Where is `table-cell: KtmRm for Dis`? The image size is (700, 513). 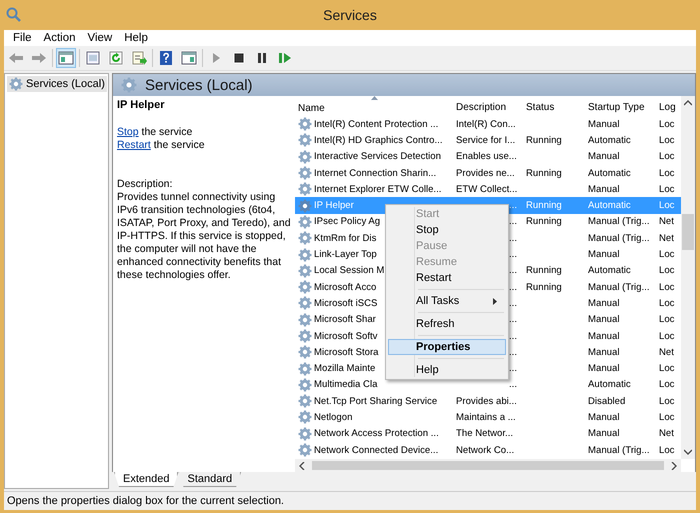
table-cell: KtmRm for Dis is located at coordinates (345, 238).